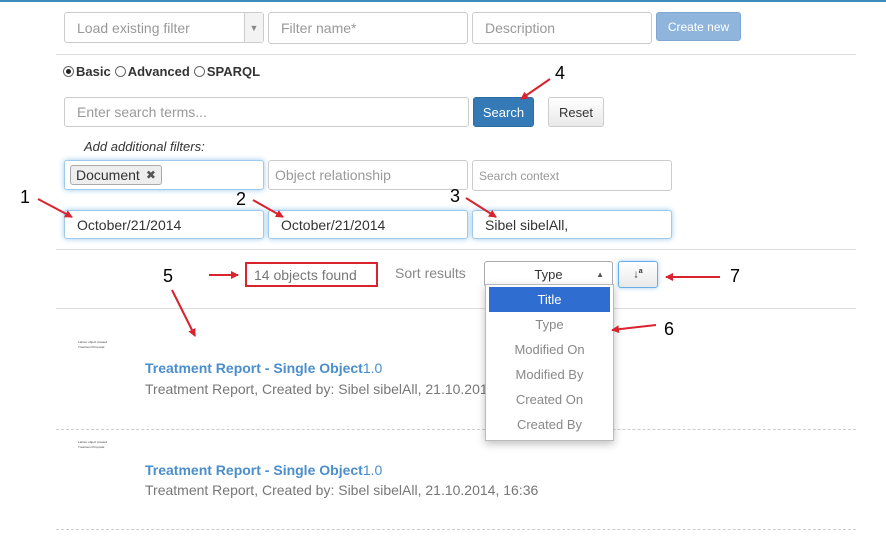 Image resolution: width=886 pixels, height=537 pixels. What do you see at coordinates (183, 313) in the screenshot?
I see `annotation-arrow-5b` at bounding box center [183, 313].